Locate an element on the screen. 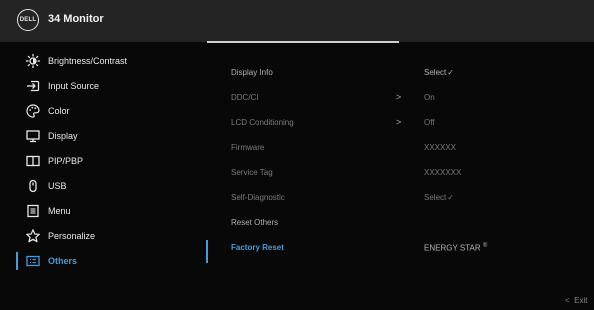  row-label: Self-Diagnostic is located at coordinates (258, 197).